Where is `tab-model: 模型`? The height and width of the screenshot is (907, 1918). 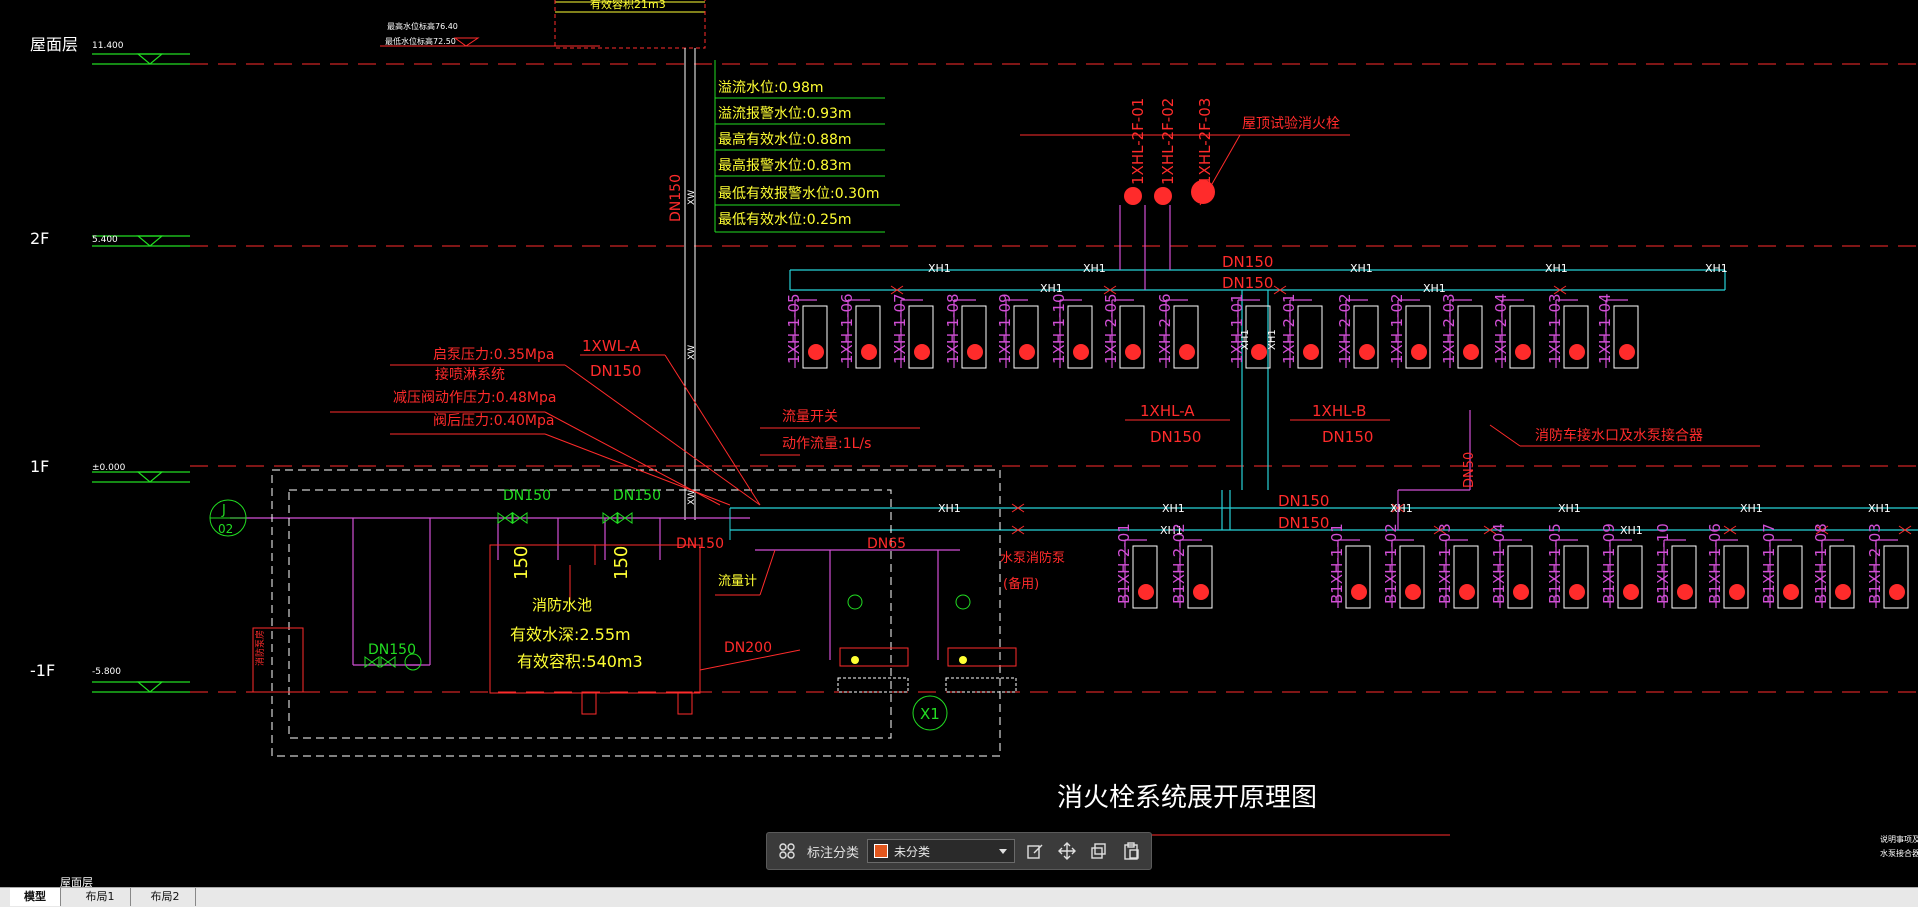
tab-model: 模型 is located at coordinates (35, 897).